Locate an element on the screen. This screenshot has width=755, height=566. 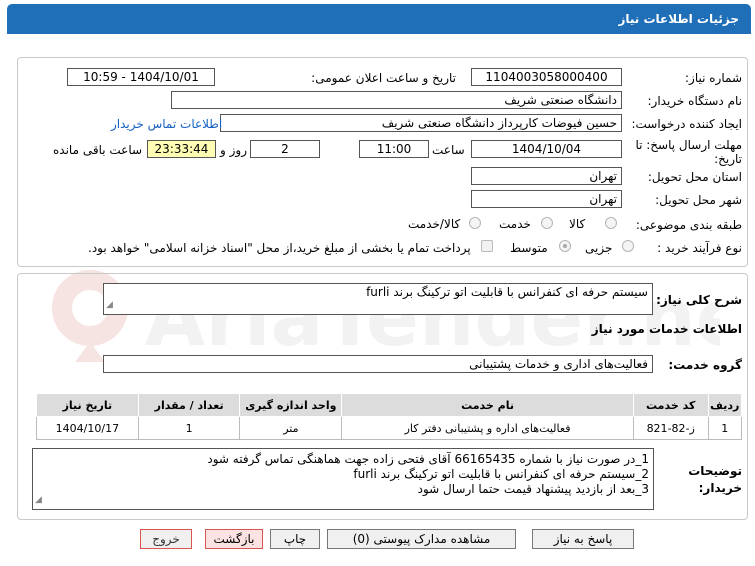
category-goods-service-label: کالا/خدمت is located at coordinates (434, 224).